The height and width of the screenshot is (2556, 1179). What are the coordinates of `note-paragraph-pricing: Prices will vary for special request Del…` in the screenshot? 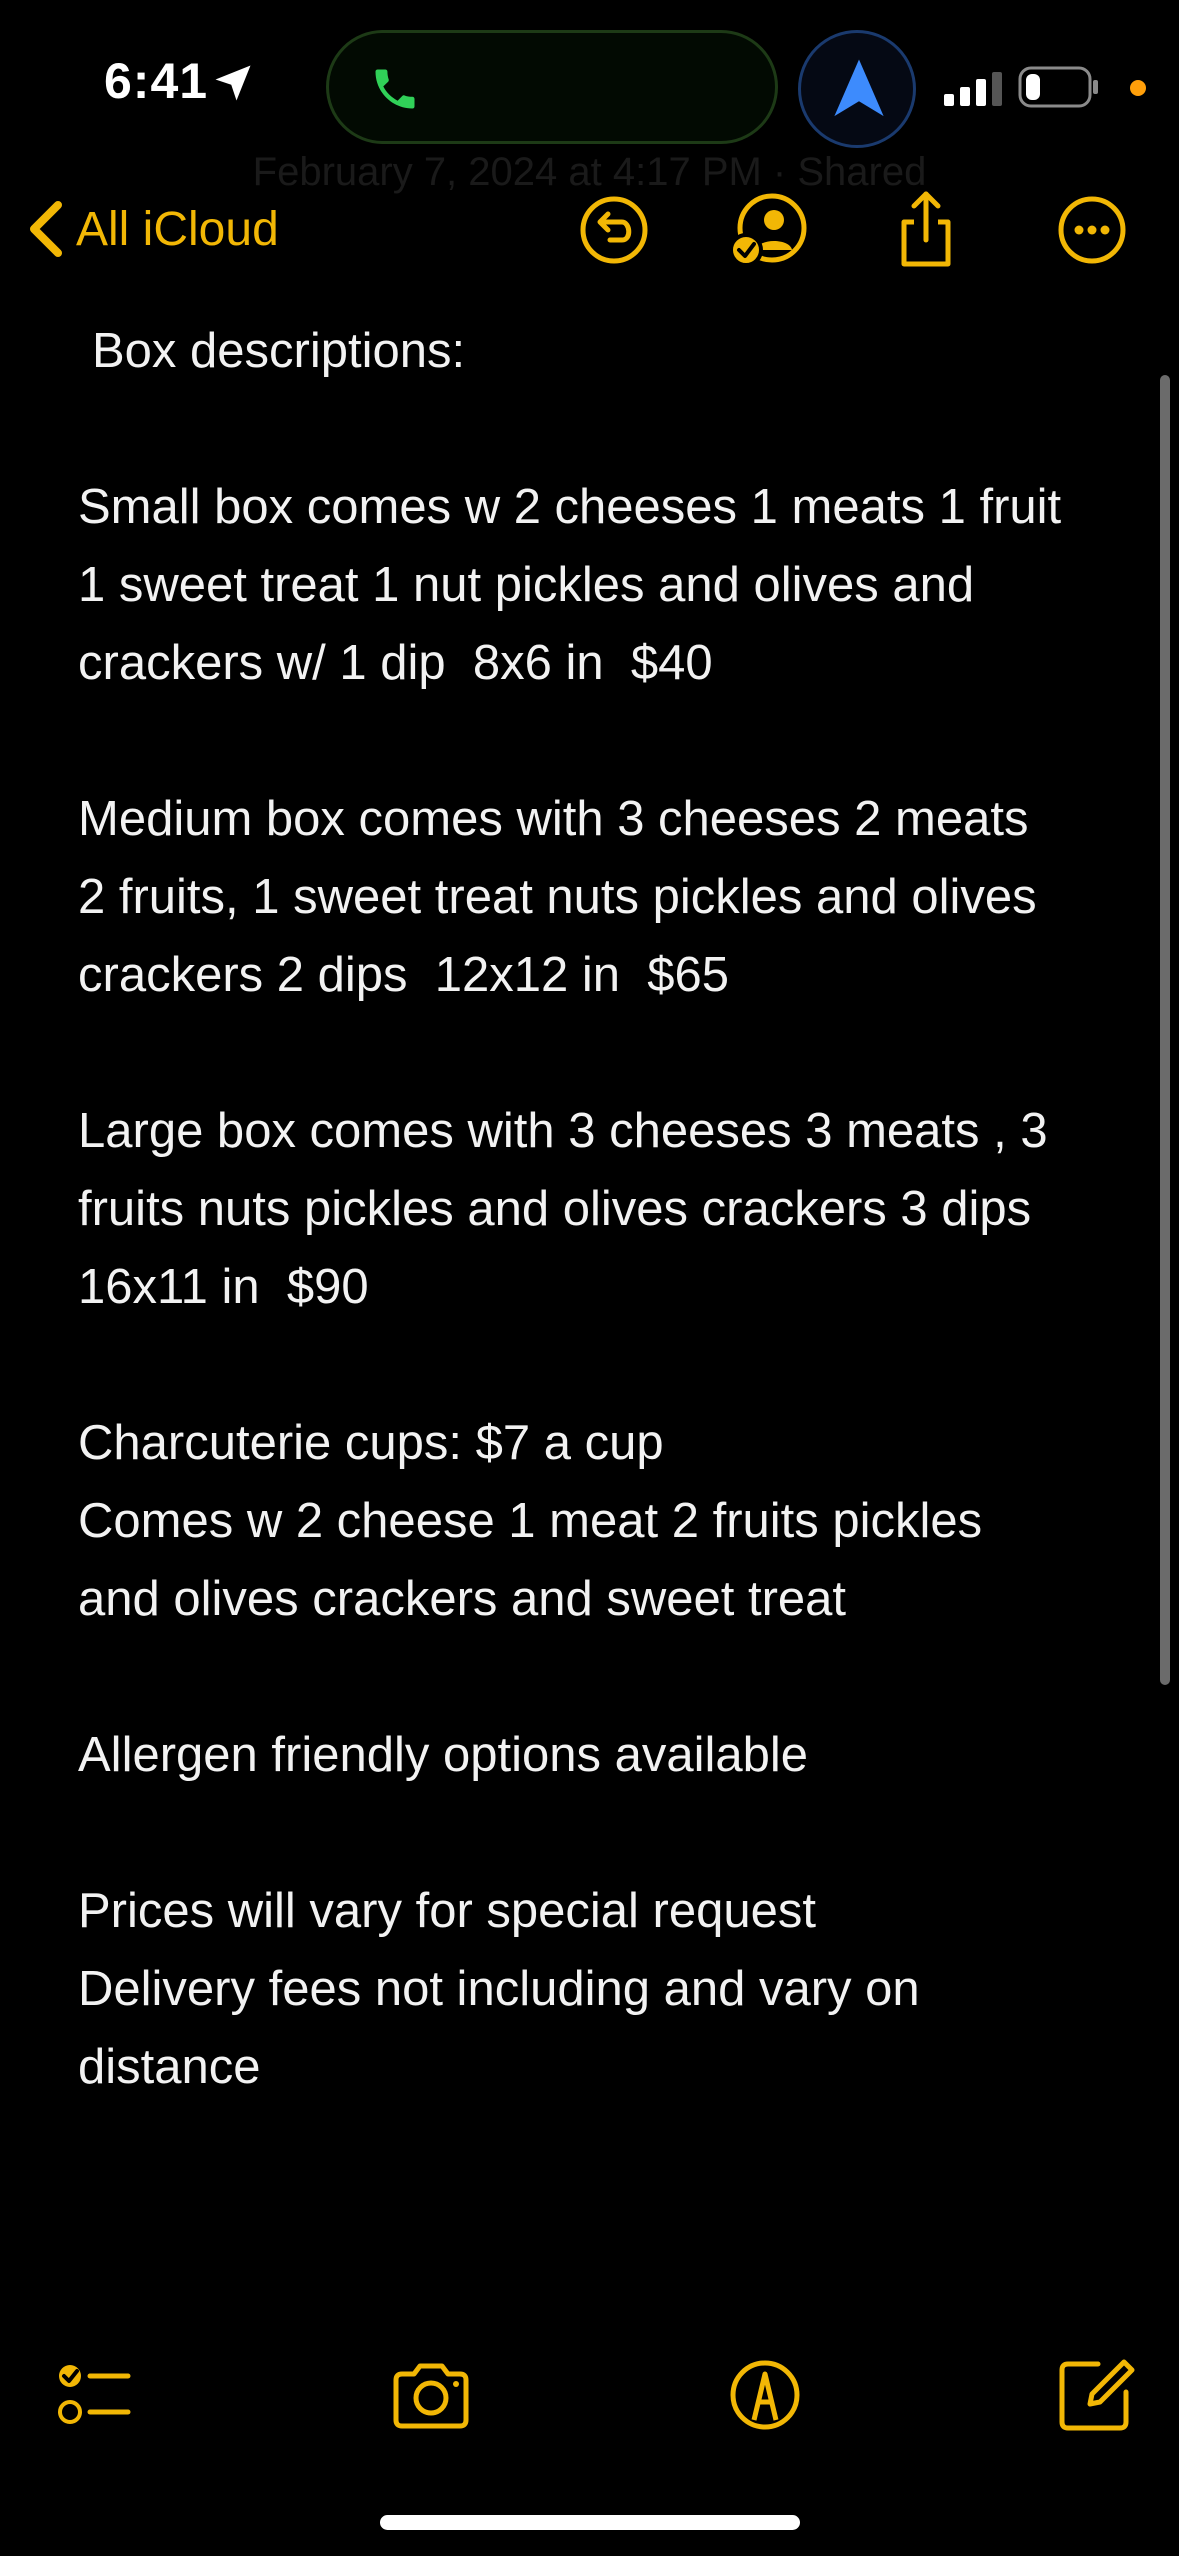 It's located at (499, 1989).